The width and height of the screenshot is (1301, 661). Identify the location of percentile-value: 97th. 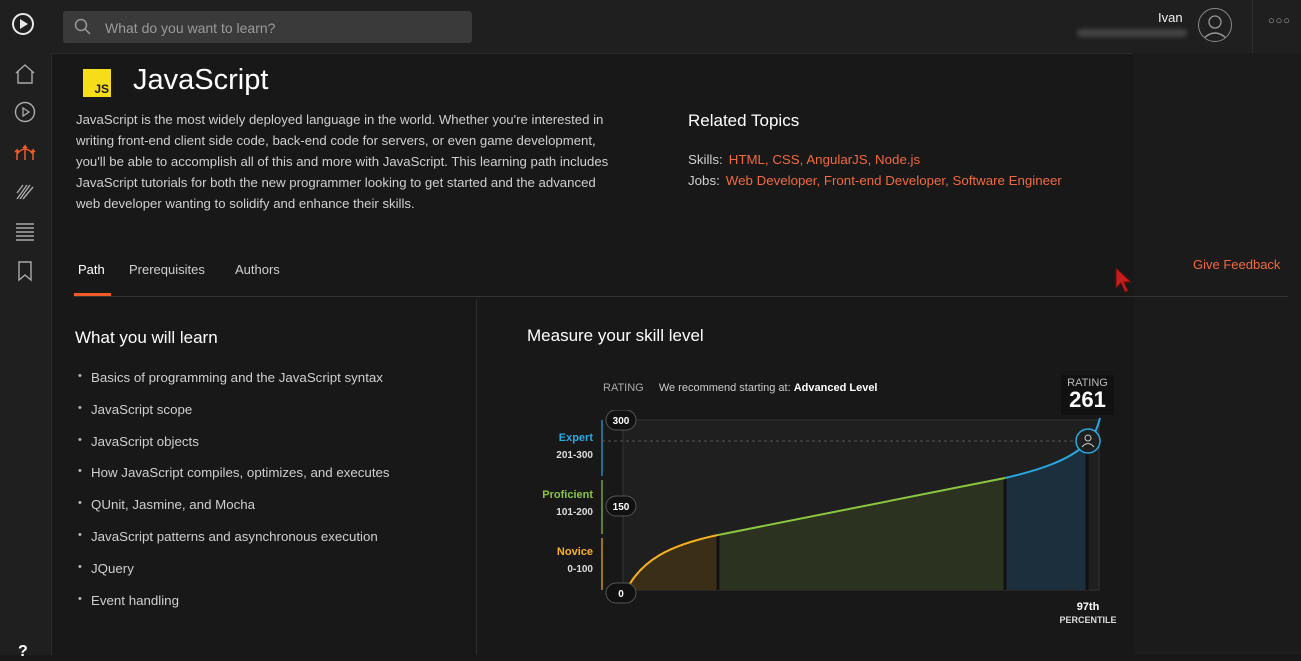
(1088, 607).